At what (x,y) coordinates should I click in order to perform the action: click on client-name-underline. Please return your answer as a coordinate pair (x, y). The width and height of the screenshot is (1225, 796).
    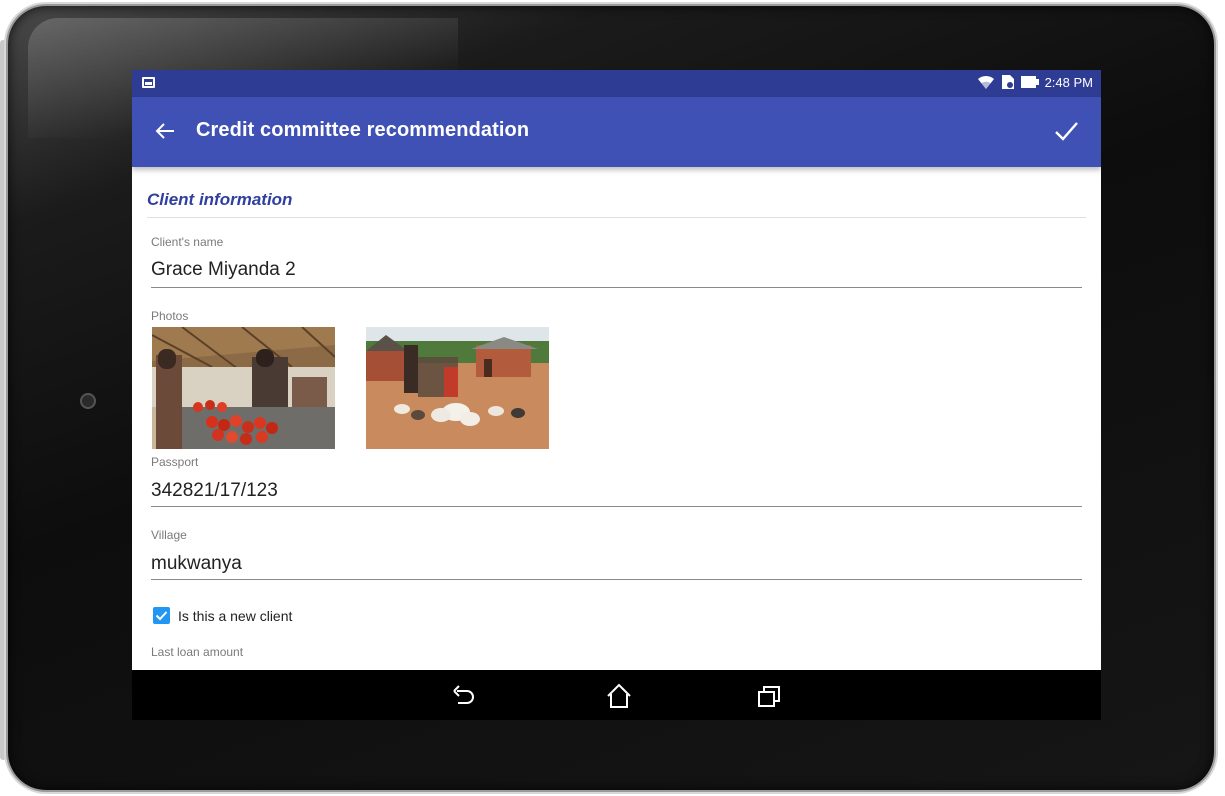
    Looking at the image, I should click on (616, 287).